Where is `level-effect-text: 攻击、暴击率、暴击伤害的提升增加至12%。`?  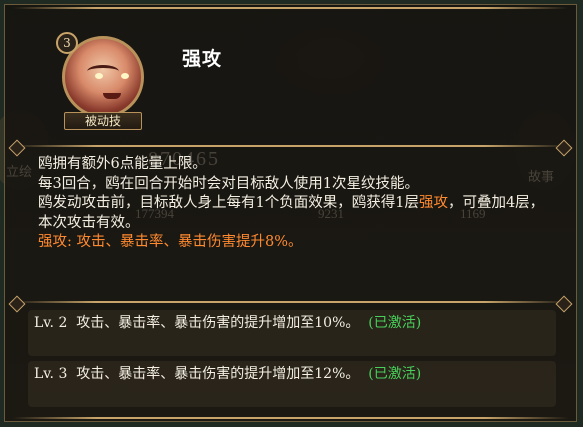
level-effect-text: 攻击、暴击率、暴击伤害的提升增加至12%。 is located at coordinates (218, 374).